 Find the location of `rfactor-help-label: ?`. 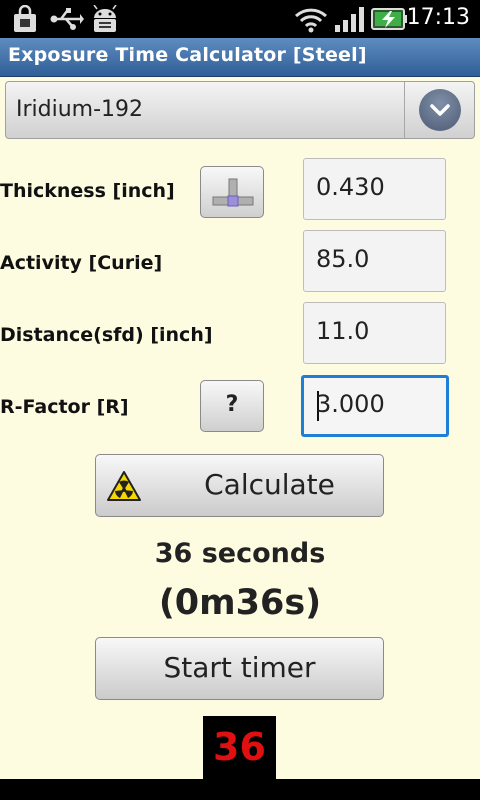

rfactor-help-label: ? is located at coordinates (232, 404).